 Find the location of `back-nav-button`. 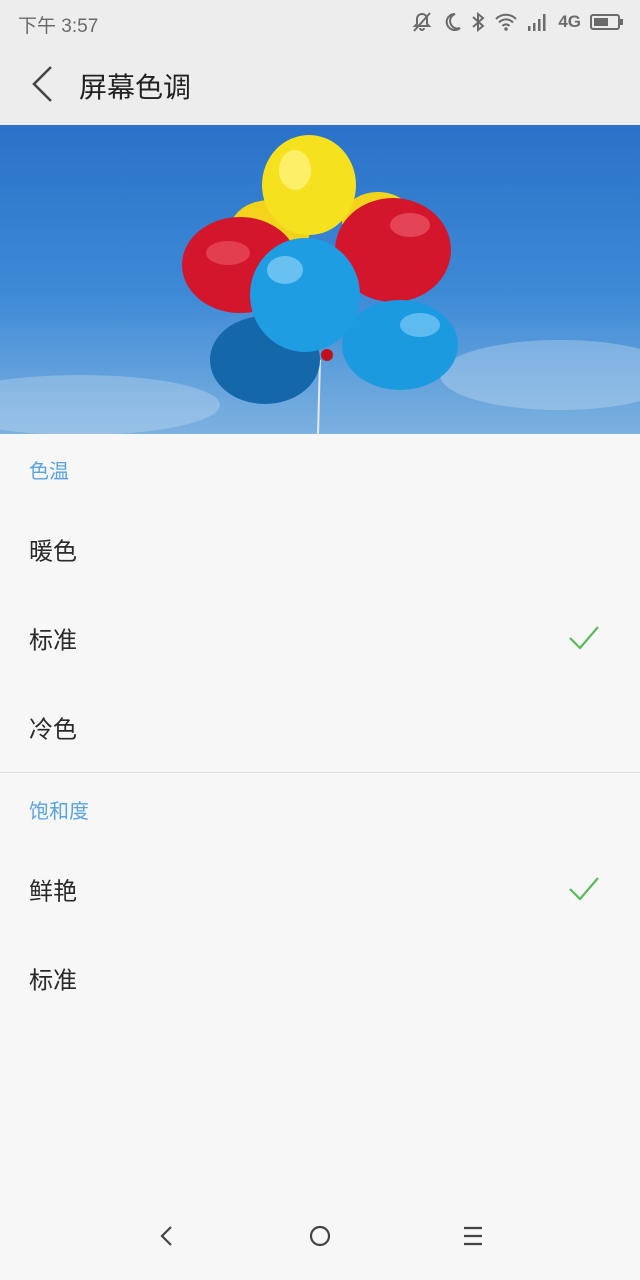

back-nav-button is located at coordinates (167, 1236).